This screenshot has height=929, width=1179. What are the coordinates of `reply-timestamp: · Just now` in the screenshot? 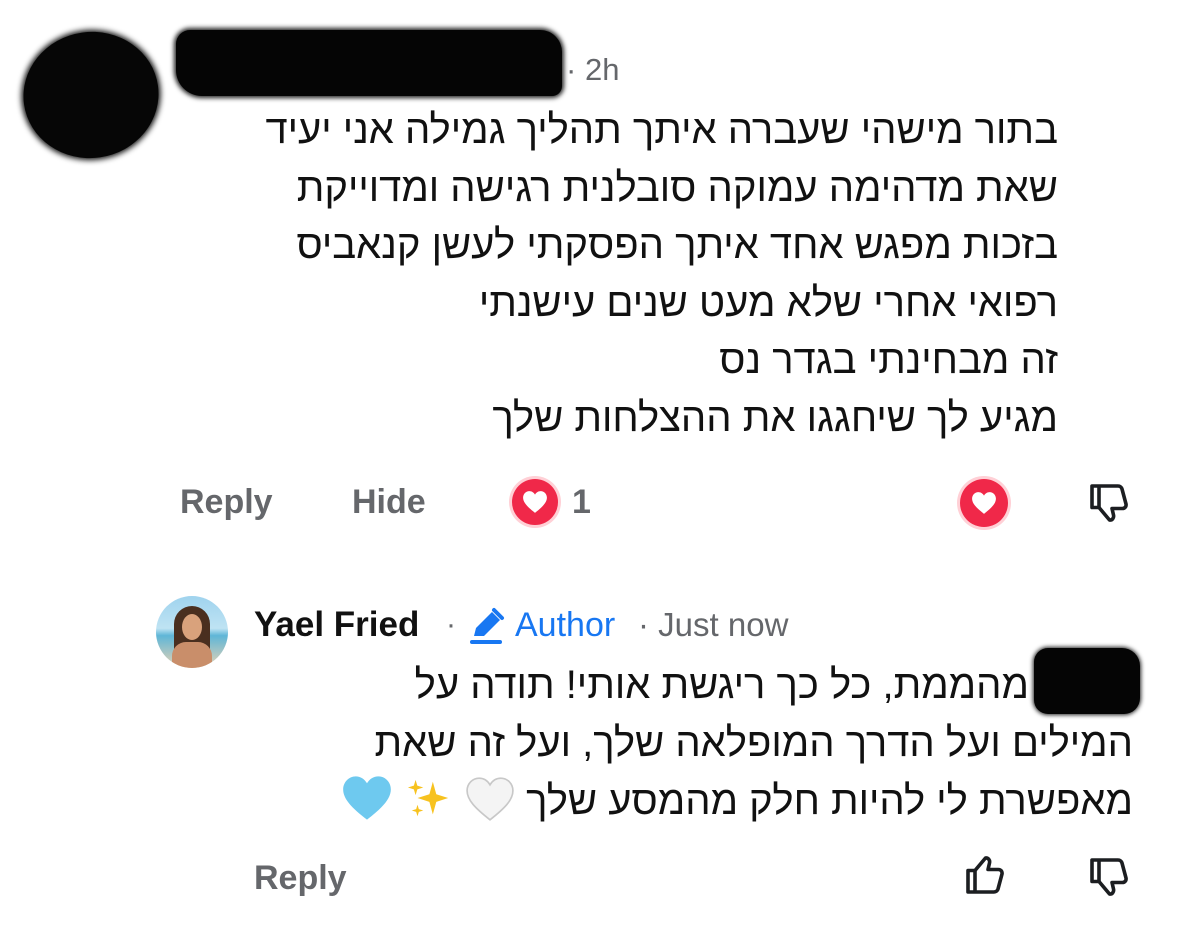 It's located at (713, 625).